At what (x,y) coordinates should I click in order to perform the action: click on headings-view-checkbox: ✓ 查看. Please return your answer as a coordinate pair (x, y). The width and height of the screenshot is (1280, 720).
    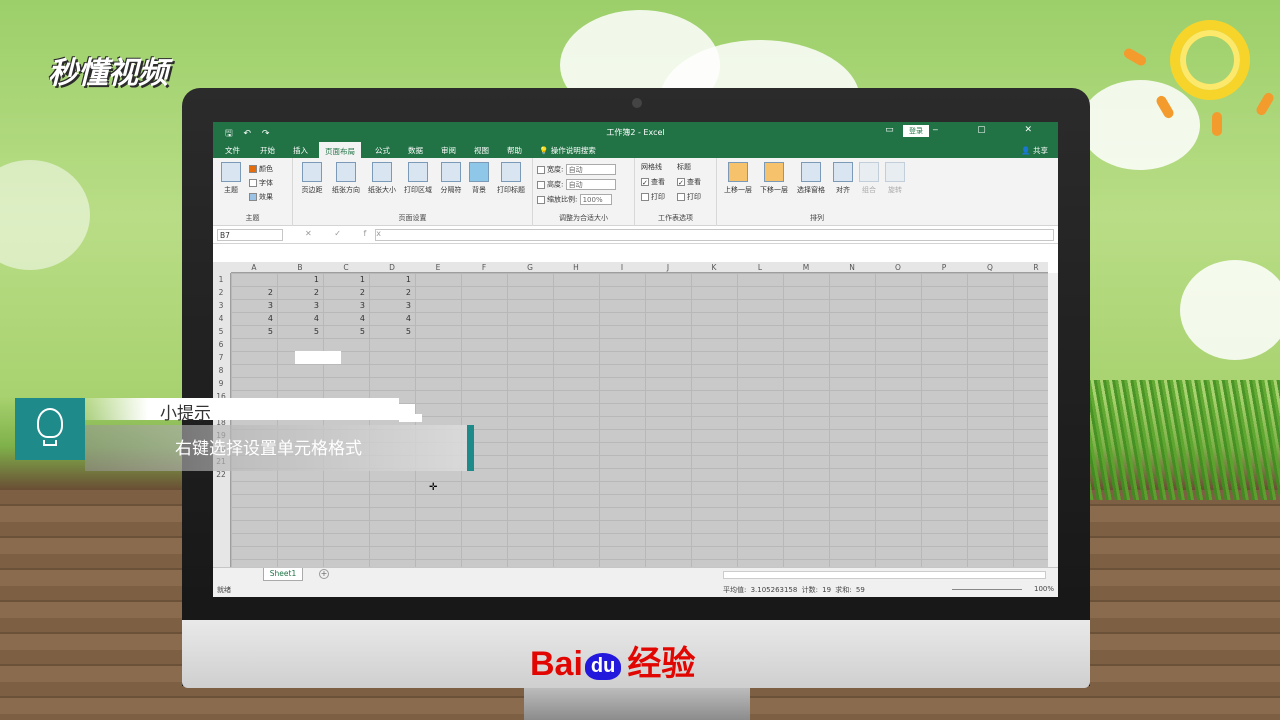
    Looking at the image, I should click on (689, 182).